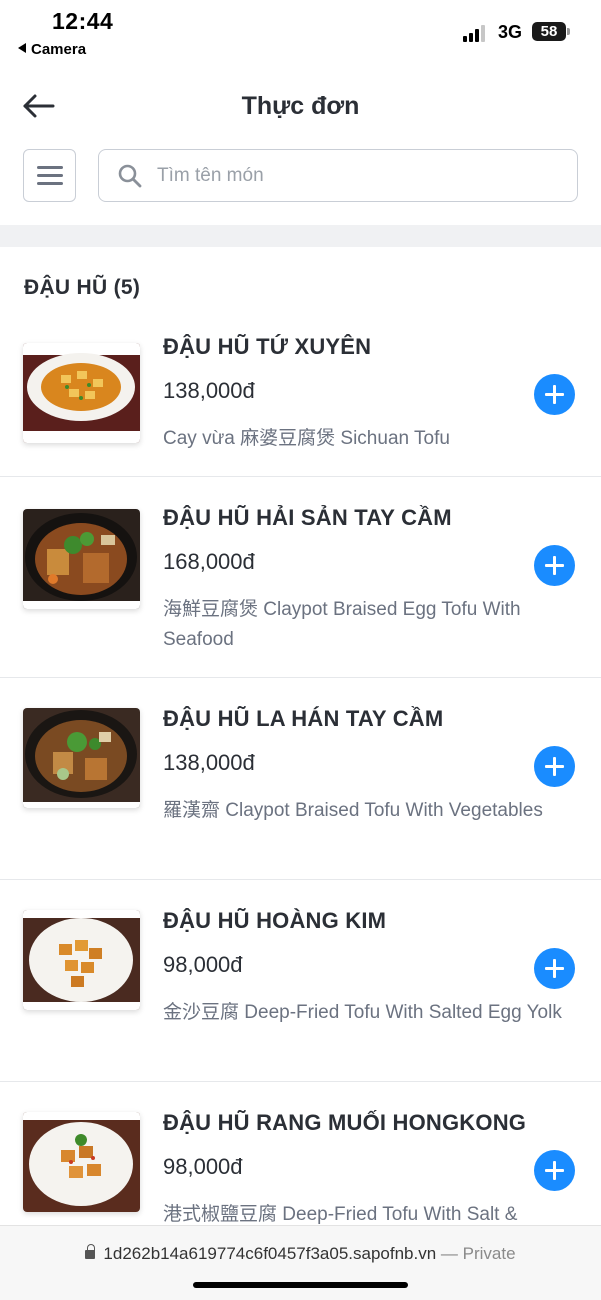 The image size is (601, 1300). I want to click on back-triangle-icon, so click(22, 48).